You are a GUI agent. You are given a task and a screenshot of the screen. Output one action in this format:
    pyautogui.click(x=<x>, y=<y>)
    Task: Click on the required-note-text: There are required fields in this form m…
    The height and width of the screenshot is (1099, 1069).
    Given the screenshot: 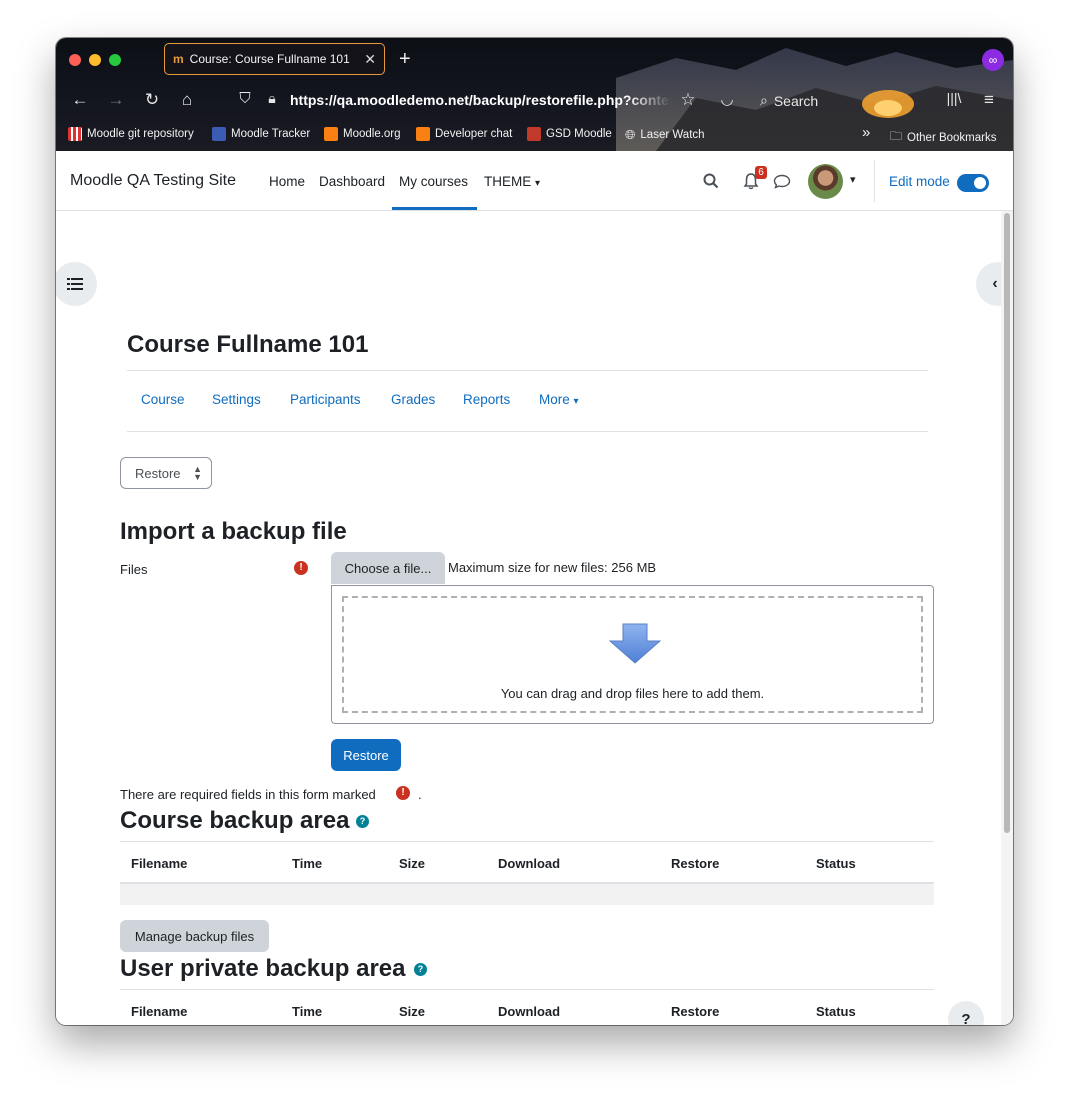 What is the action you would take?
    pyautogui.click(x=248, y=794)
    